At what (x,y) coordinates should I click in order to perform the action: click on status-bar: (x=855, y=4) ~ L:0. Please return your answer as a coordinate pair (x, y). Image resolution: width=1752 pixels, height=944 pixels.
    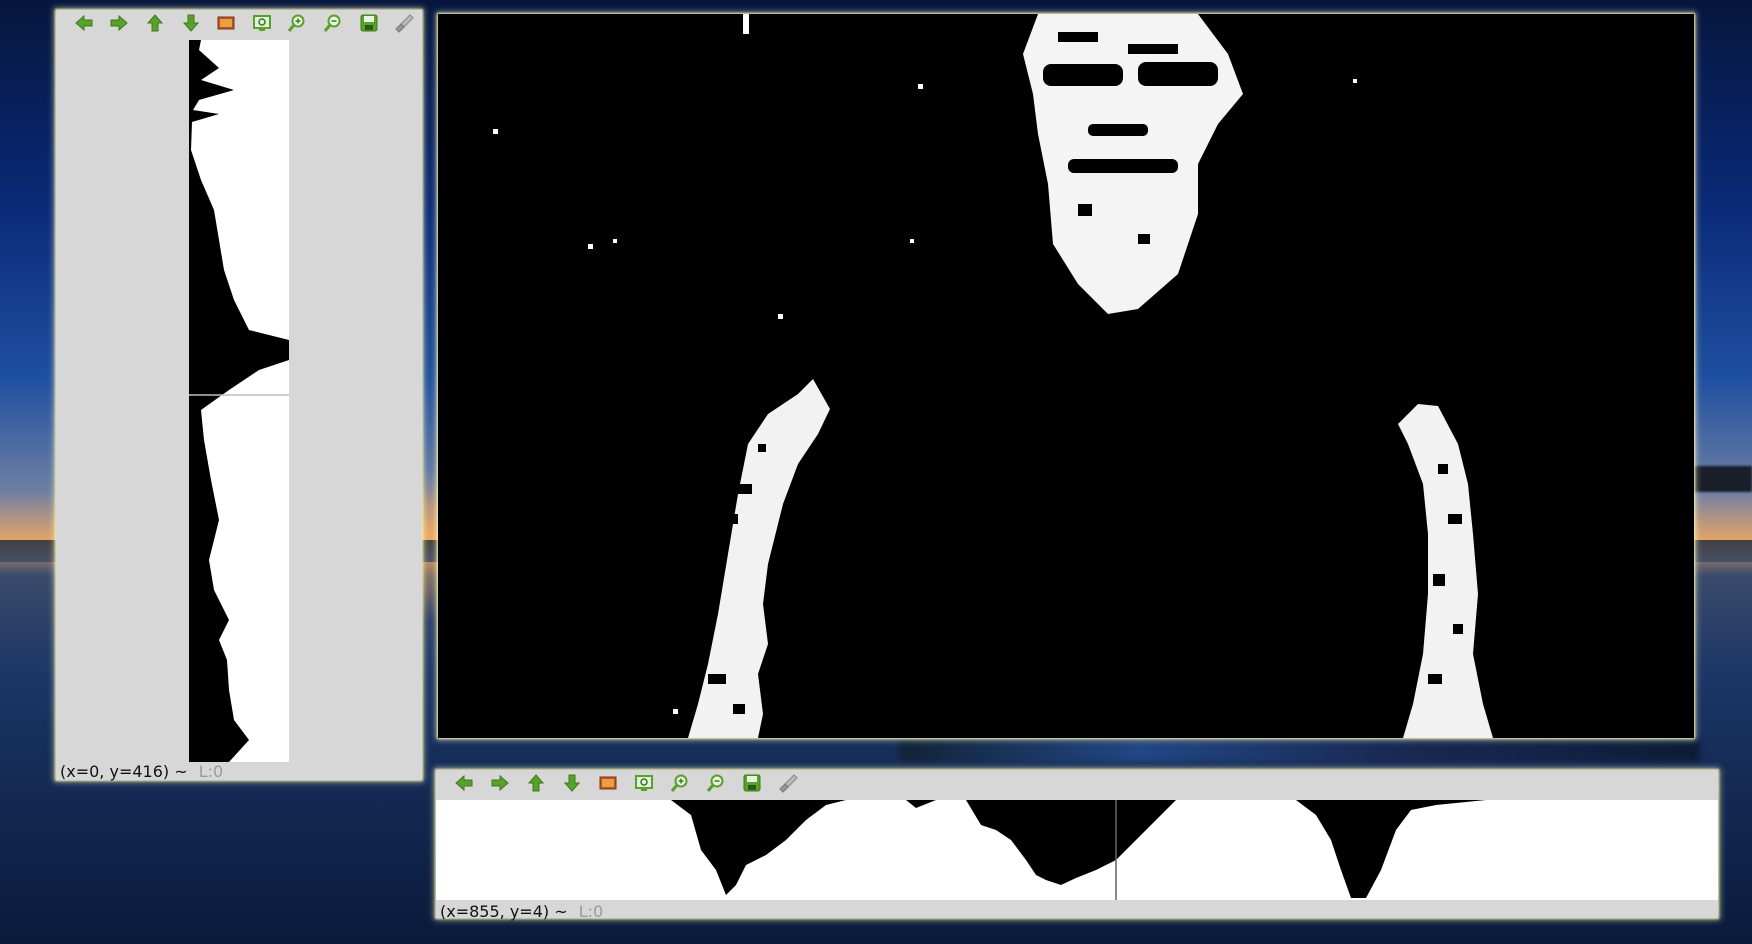
    Looking at the image, I should click on (521, 911).